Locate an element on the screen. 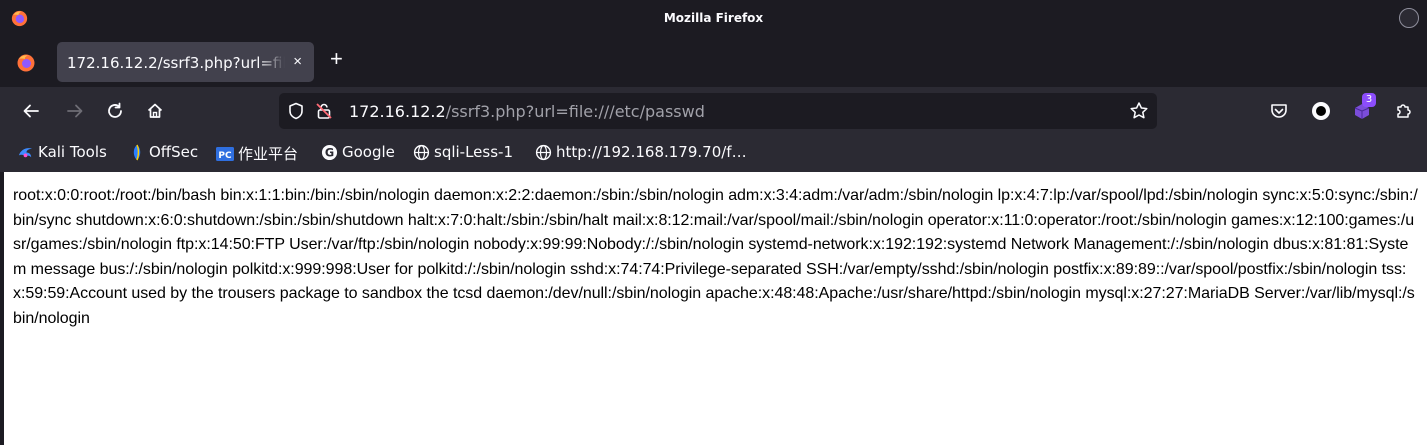 The image size is (1427, 445). forward-button is located at coordinates (75, 111).